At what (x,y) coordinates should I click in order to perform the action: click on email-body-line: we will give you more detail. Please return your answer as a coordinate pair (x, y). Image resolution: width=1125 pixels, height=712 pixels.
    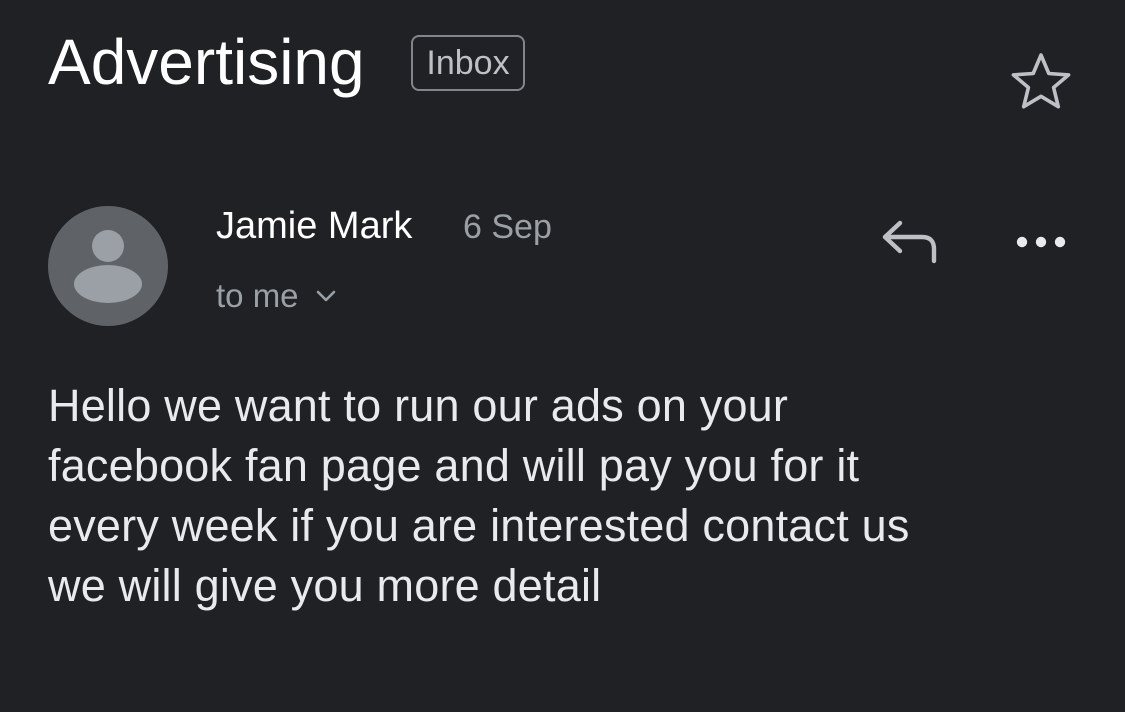
    Looking at the image, I should click on (325, 585).